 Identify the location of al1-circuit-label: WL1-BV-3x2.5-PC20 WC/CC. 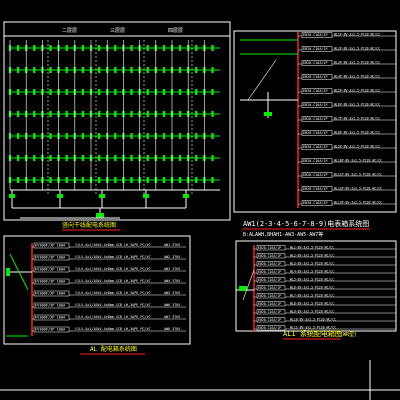
(312, 248).